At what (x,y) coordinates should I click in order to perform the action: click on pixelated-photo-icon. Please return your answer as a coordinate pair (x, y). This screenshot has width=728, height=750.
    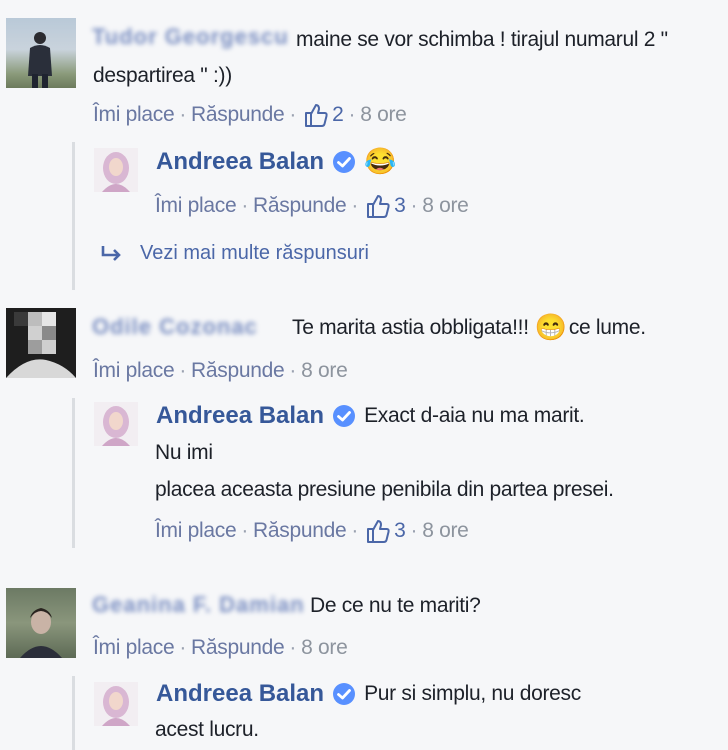
    Looking at the image, I should click on (41, 345).